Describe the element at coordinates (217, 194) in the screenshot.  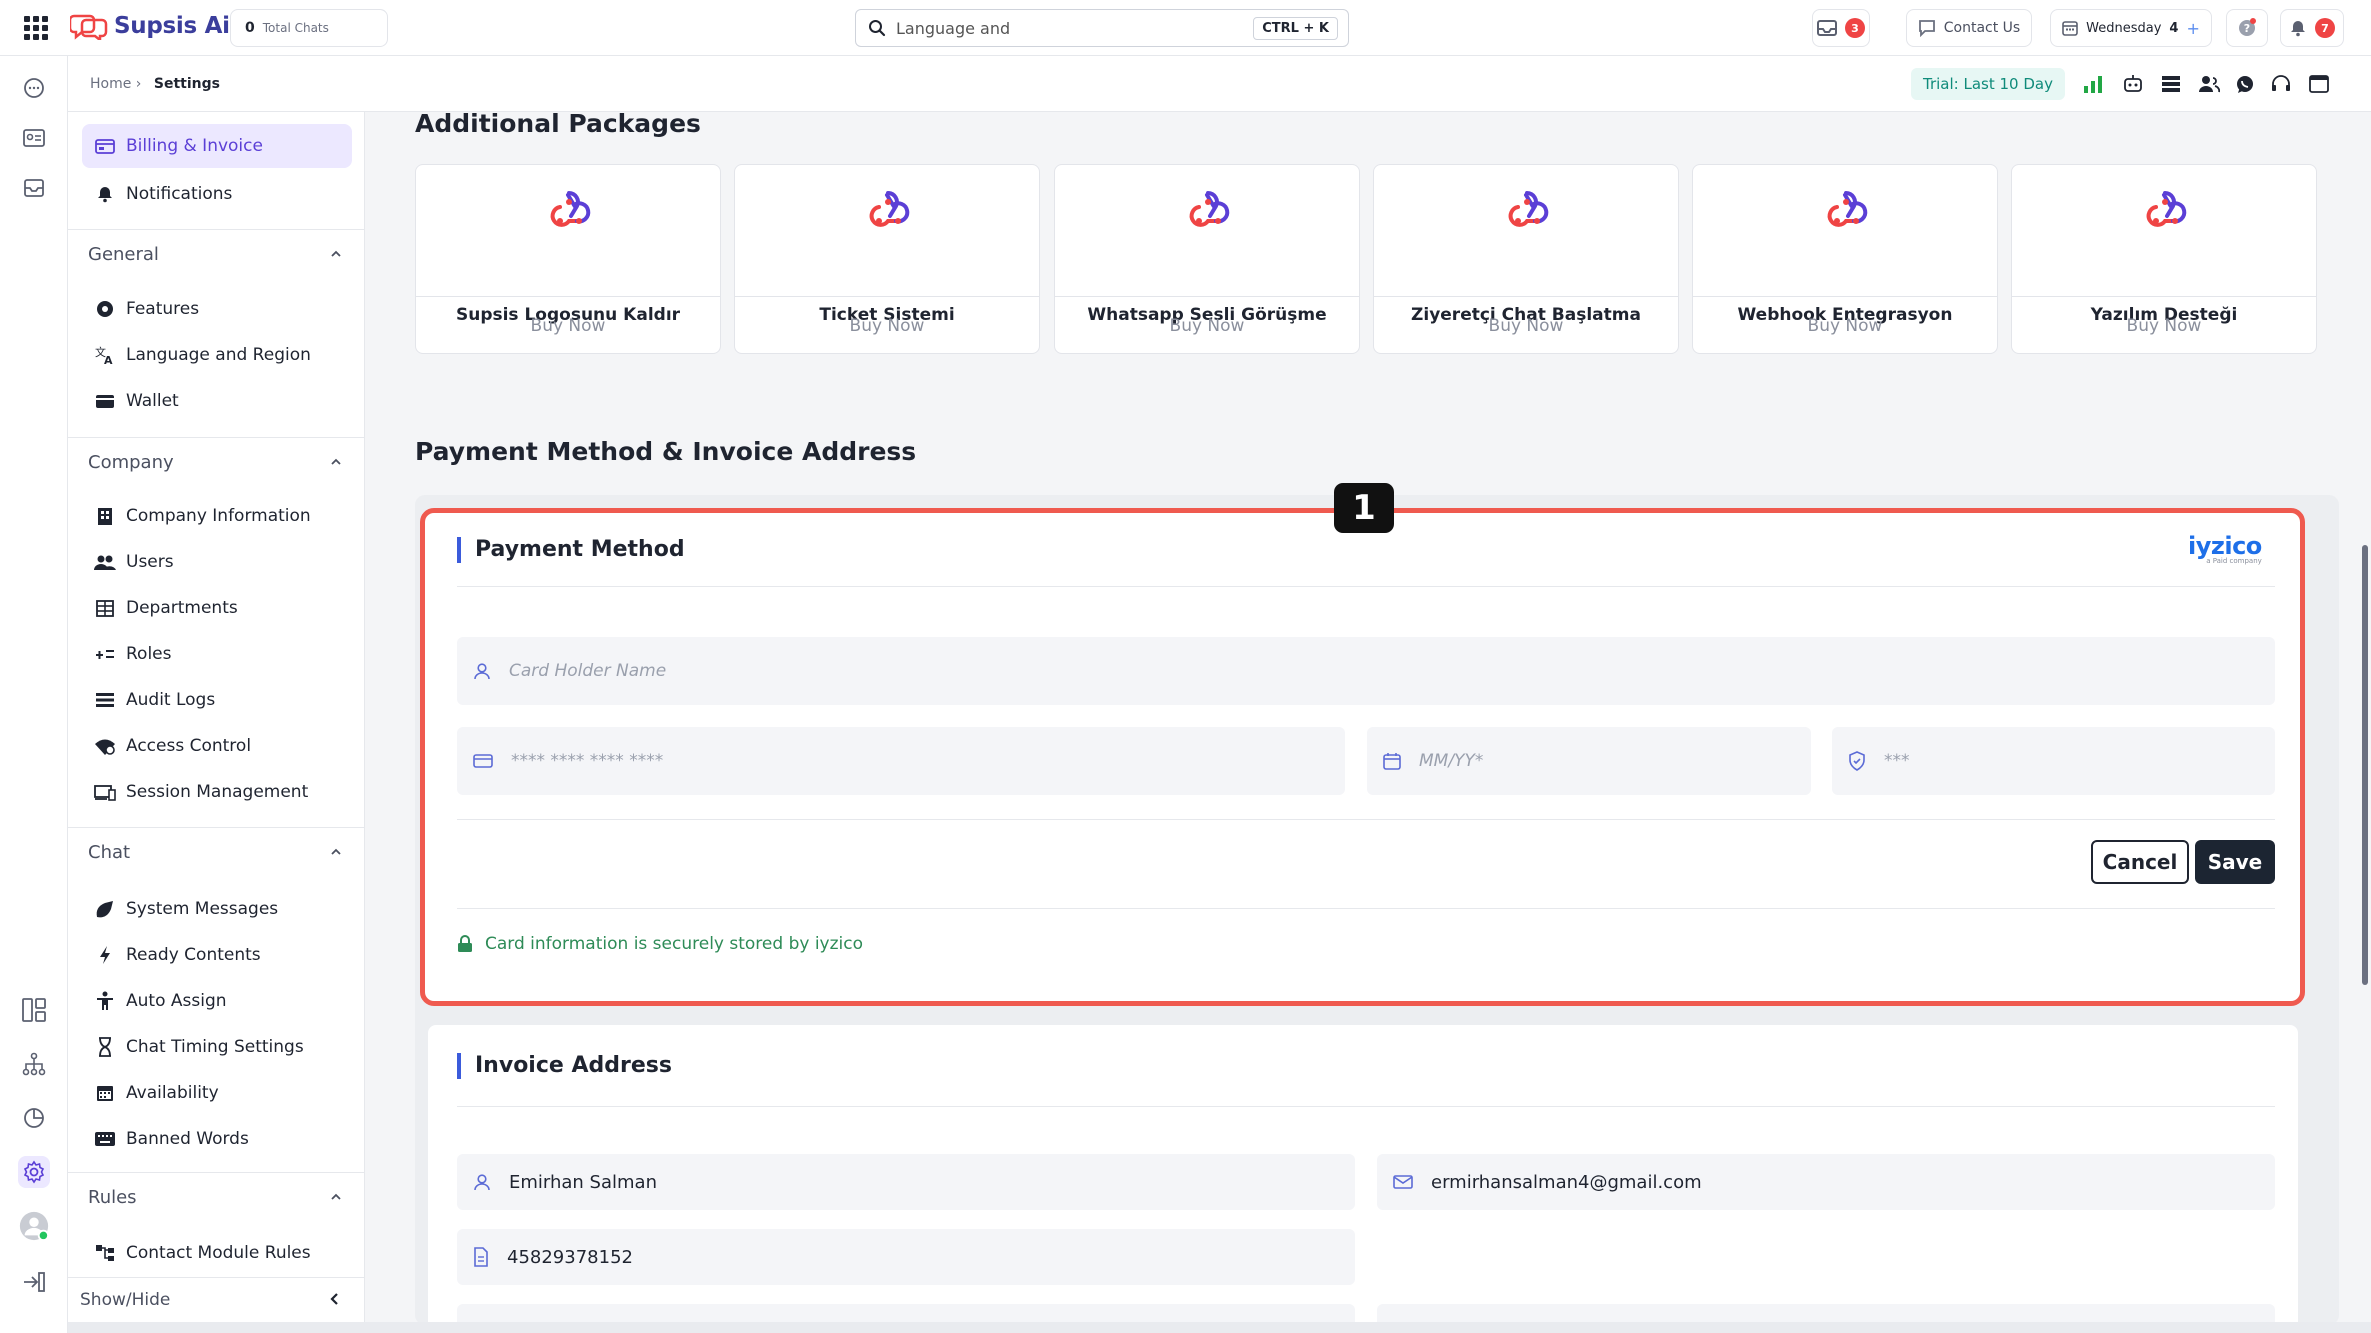
I see `sidebar-item-notifications: Notifications` at that location.